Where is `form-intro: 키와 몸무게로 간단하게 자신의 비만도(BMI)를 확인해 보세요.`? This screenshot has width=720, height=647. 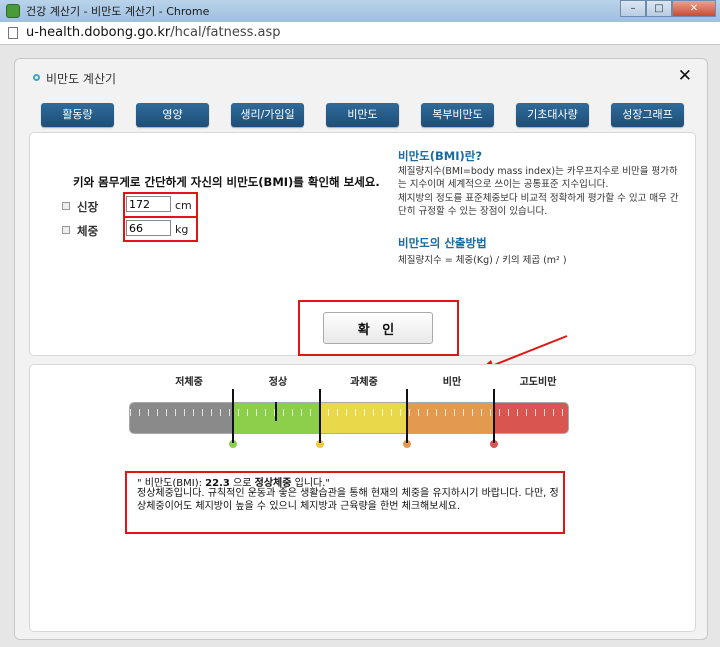
form-intro: 키와 몸무게로 간단하게 자신의 비만도(BMI)를 확인해 보세요. is located at coordinates (226, 182).